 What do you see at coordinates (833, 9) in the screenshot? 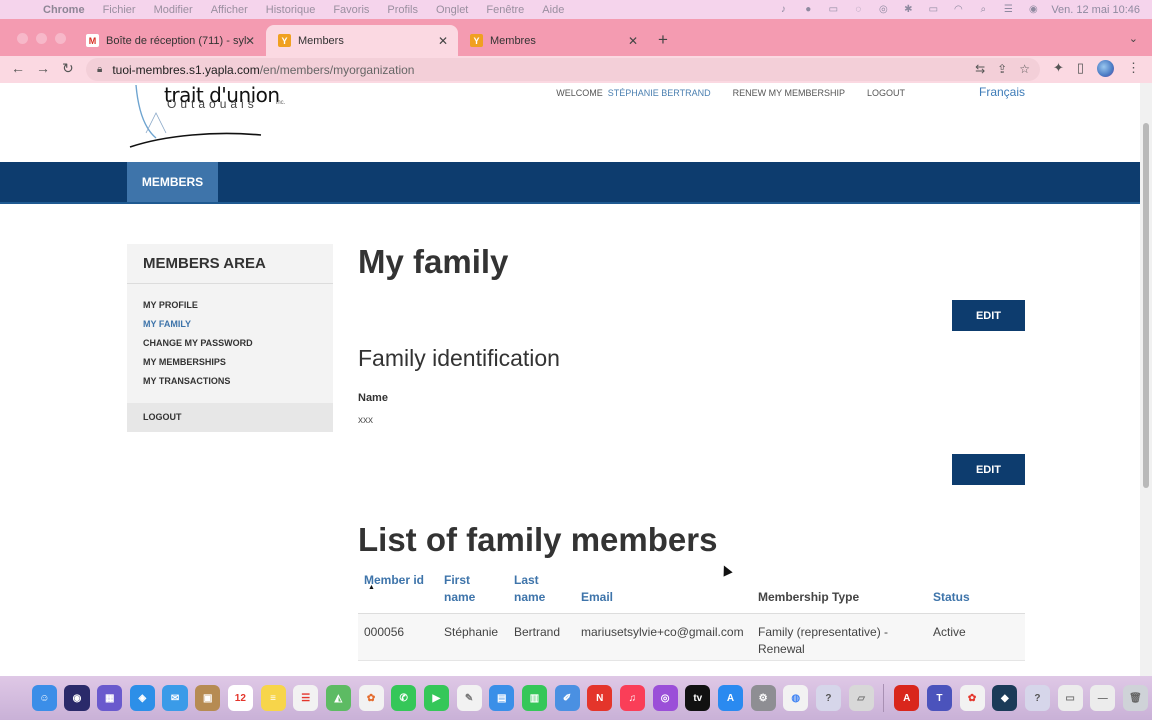
I see `hd-icon: ▭` at bounding box center [833, 9].